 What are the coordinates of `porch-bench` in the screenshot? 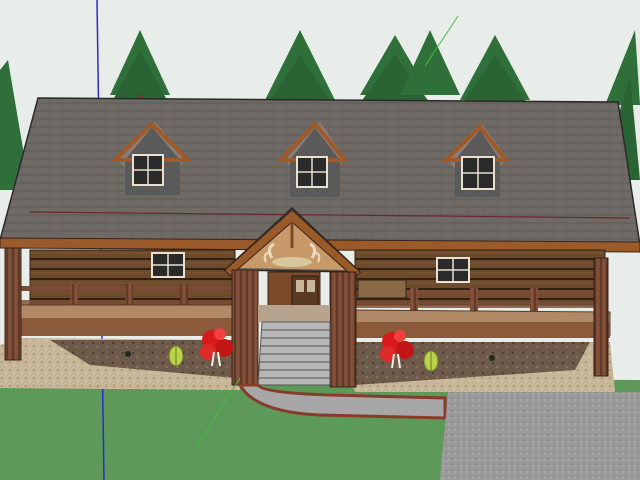 It's located at (382, 289).